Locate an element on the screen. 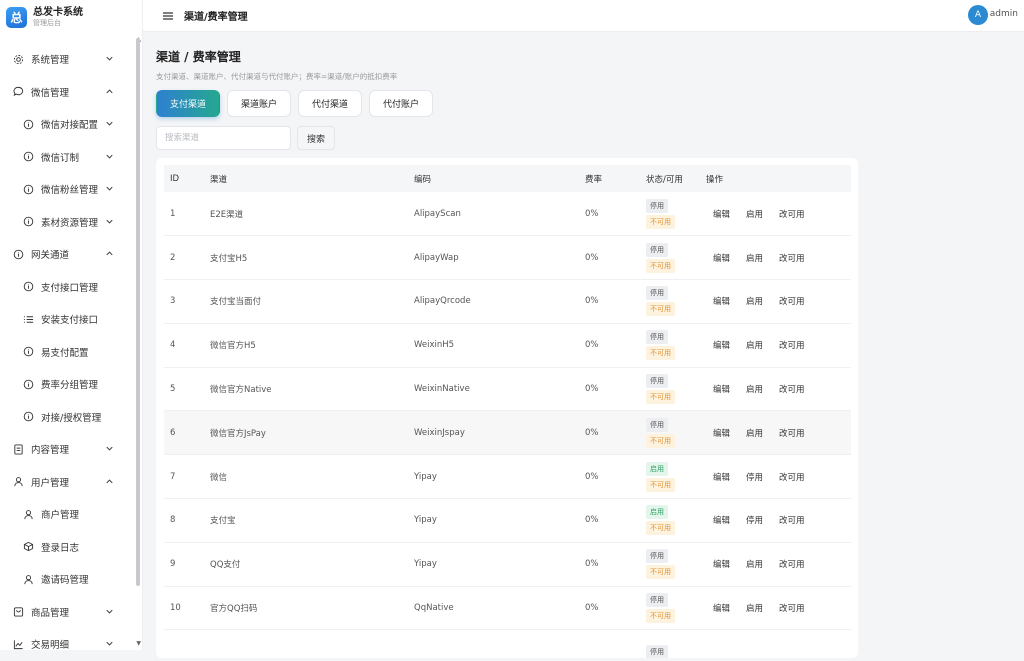  sidebar-item: 内容管理 is located at coordinates (68, 449).